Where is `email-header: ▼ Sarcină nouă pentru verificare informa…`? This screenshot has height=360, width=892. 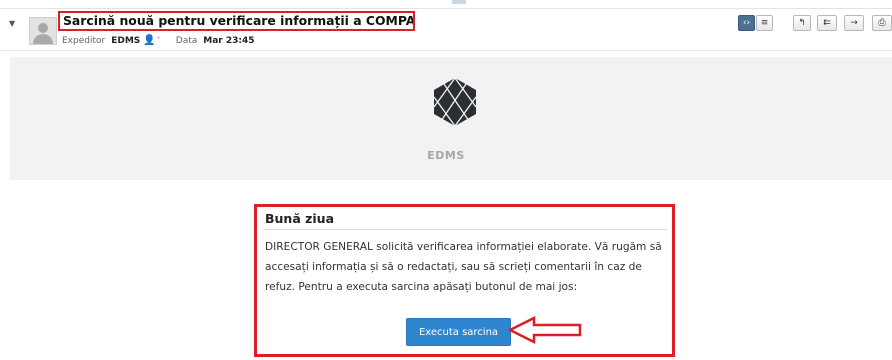 email-header: ▼ Sarcină nouă pentru verificare informa… is located at coordinates (446, 30).